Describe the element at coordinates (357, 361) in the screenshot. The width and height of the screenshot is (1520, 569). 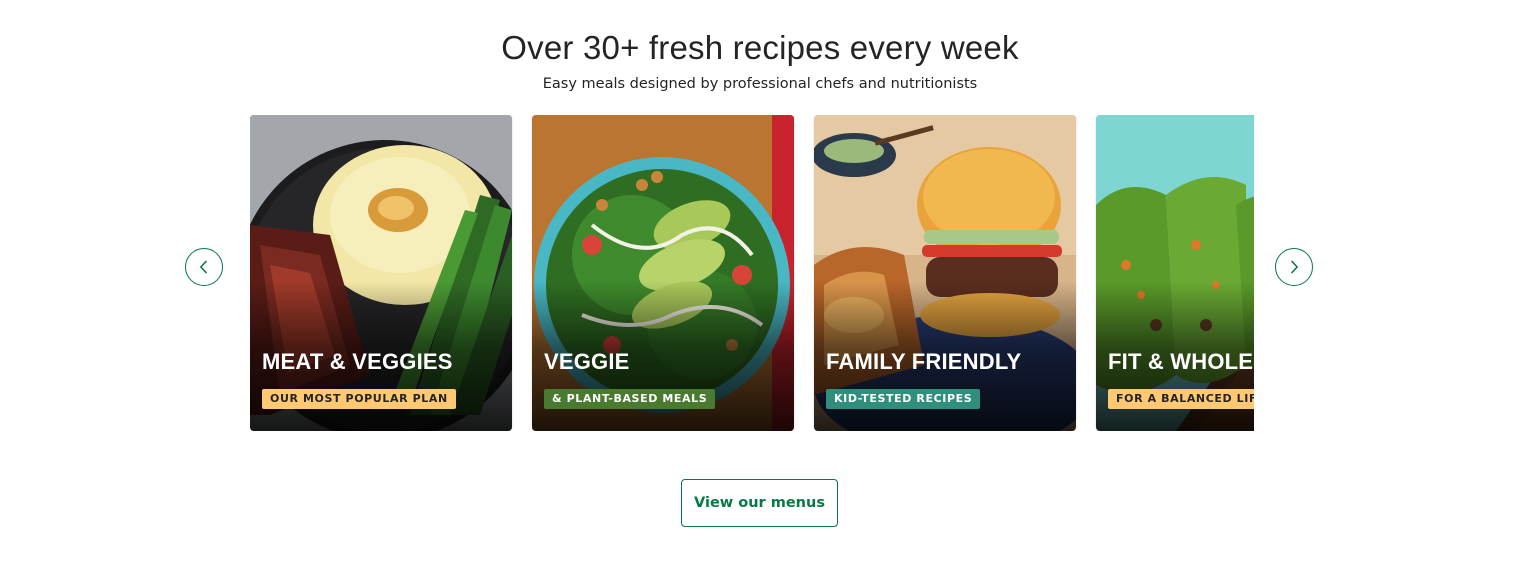
I see `plan-card-title: MEAT & VEGGIES` at that location.